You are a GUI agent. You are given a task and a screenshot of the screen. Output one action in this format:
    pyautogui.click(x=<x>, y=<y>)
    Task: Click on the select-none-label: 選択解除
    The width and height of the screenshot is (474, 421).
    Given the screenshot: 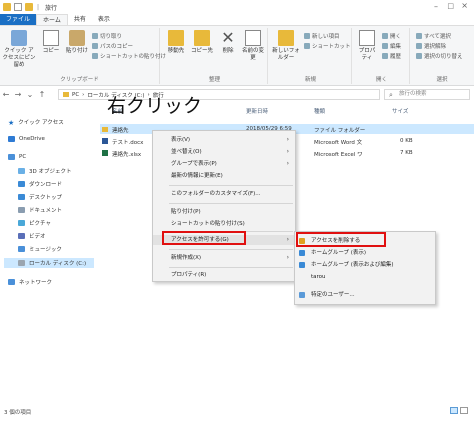 What is the action you would take?
    pyautogui.click(x=435, y=47)
    